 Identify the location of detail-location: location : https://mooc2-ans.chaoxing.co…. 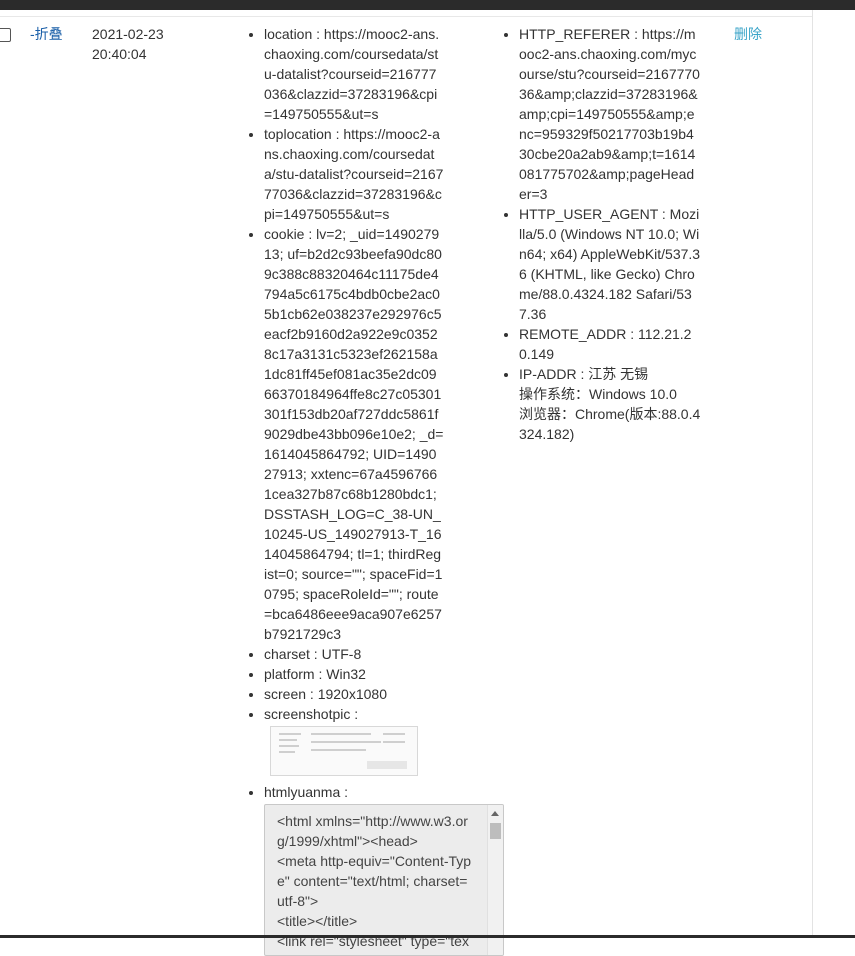
(354, 74).